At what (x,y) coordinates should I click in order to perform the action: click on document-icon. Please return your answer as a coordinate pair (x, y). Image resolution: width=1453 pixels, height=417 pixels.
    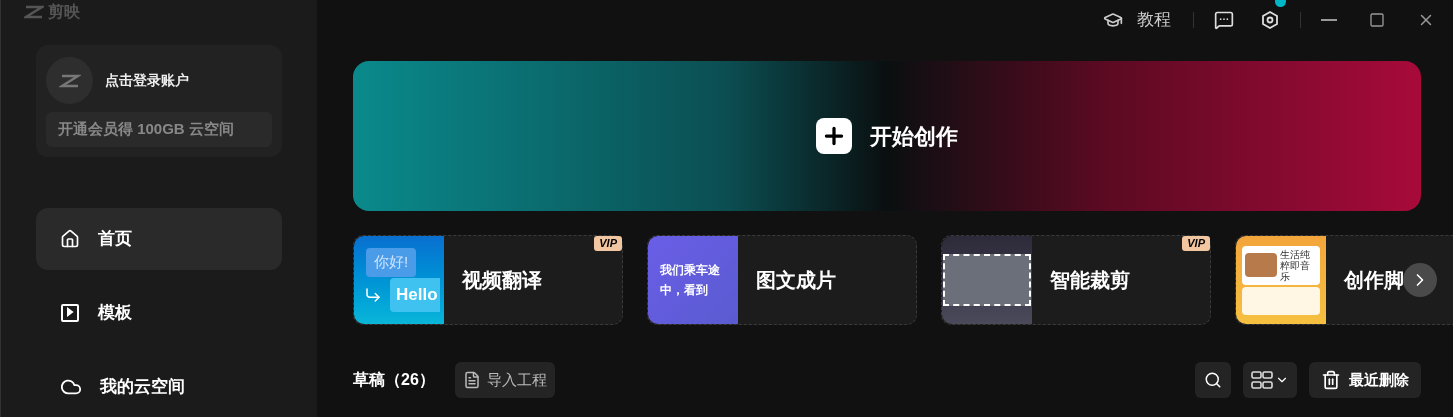
    Looking at the image, I should click on (471, 380).